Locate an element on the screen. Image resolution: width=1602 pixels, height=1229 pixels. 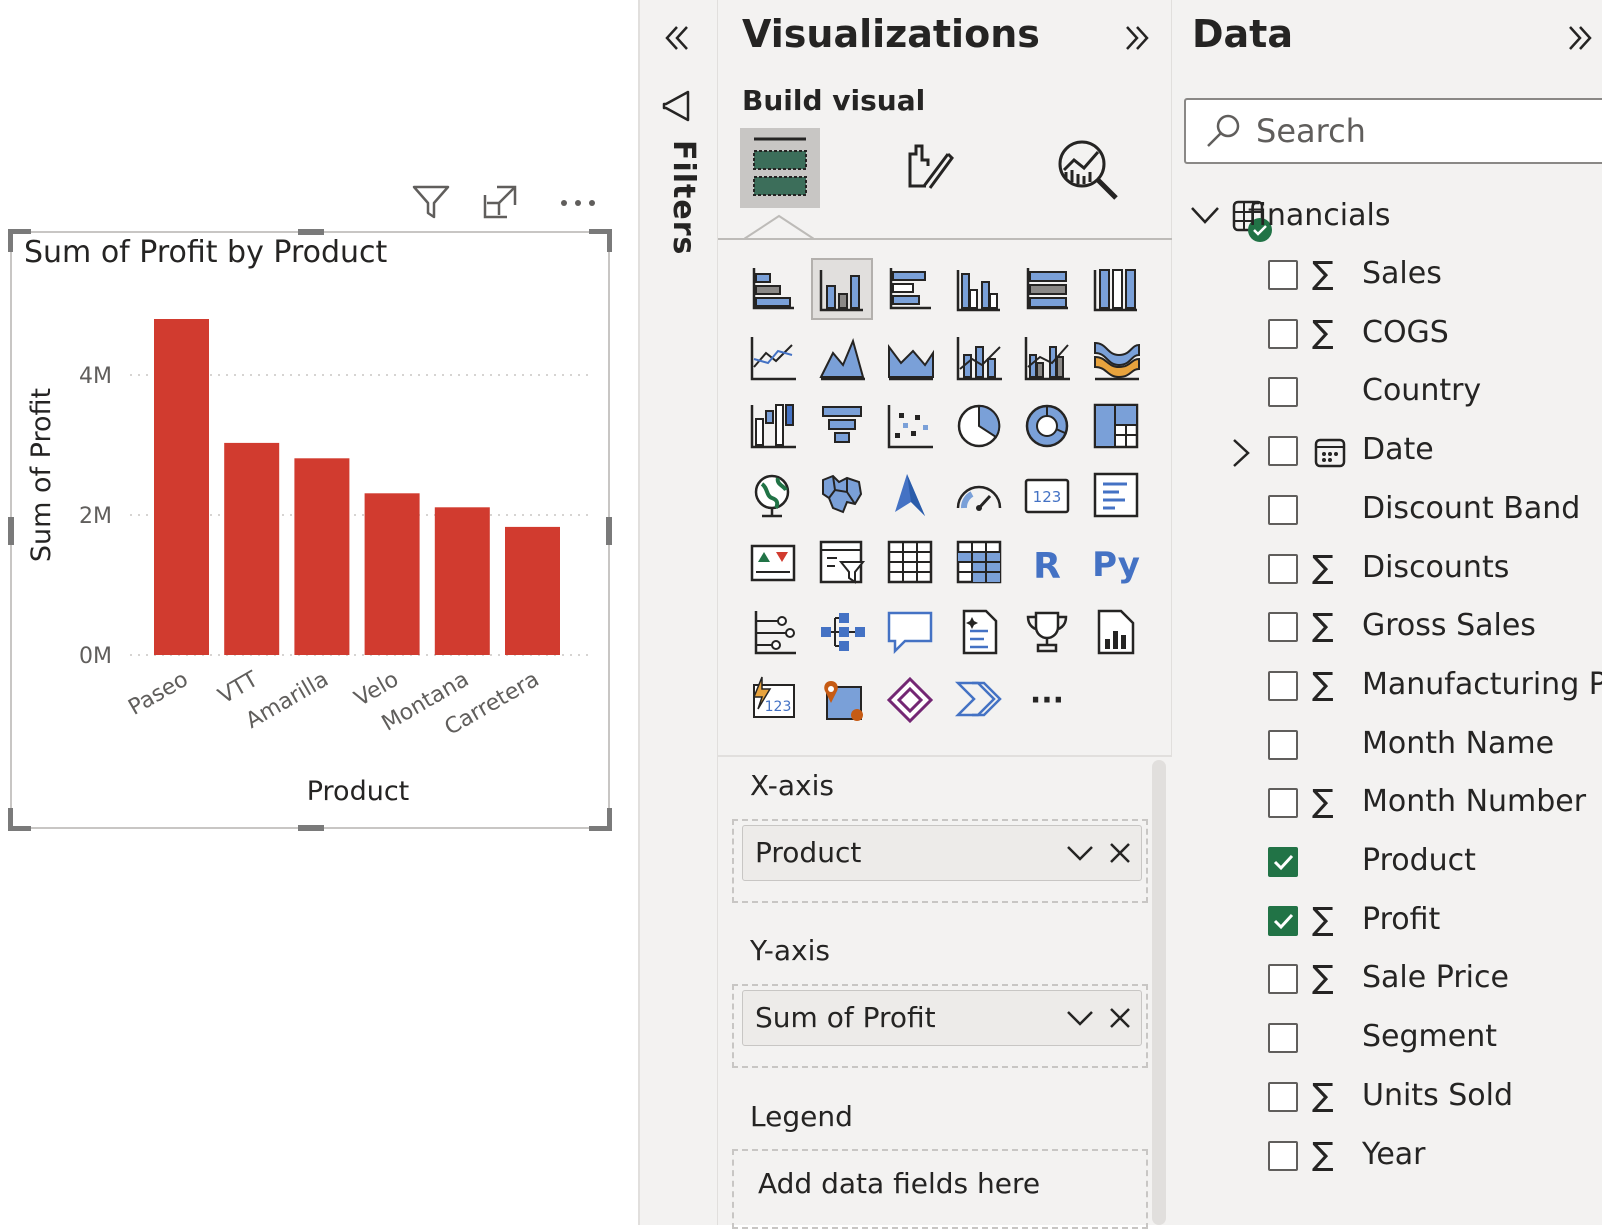
more-options-icon is located at coordinates (578, 202).